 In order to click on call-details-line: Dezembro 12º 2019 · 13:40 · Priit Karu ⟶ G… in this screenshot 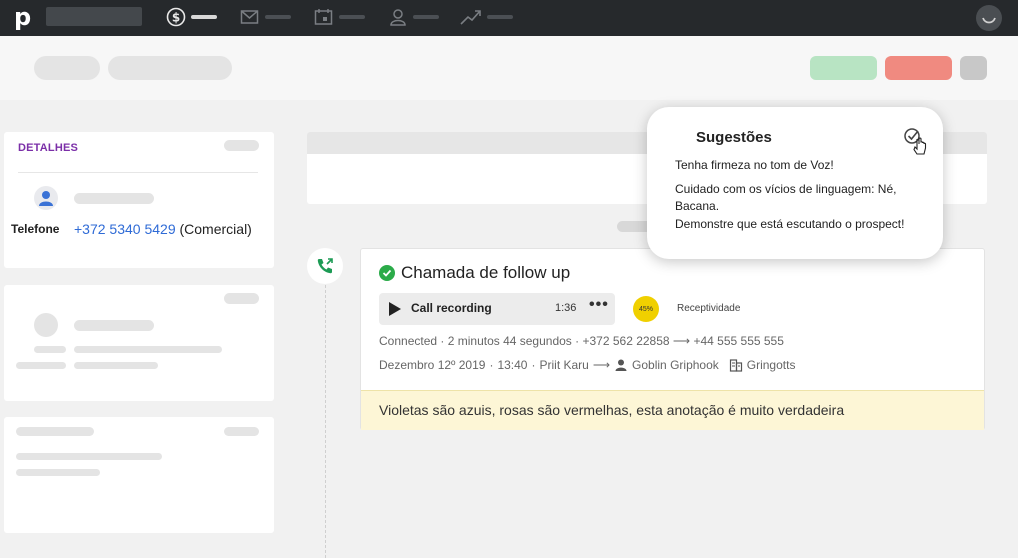, I will do `click(587, 365)`.